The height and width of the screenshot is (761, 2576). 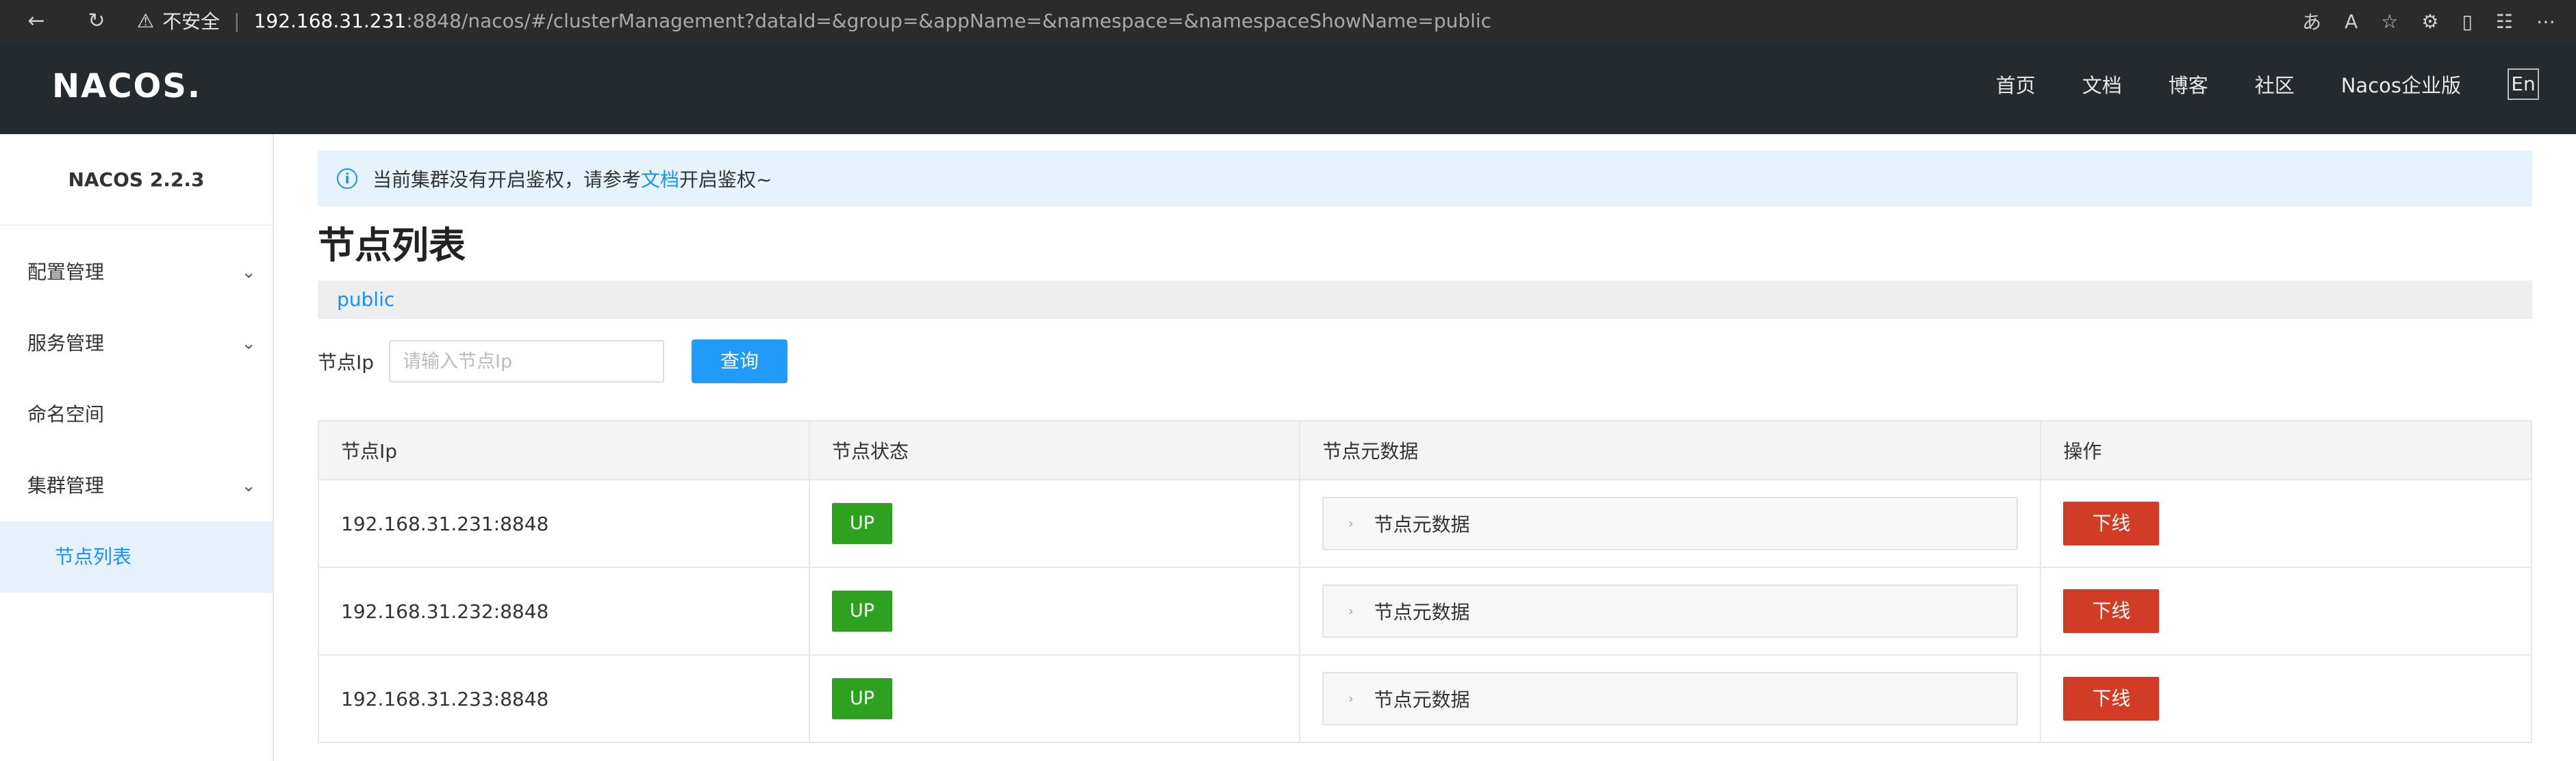 I want to click on sidebar-subitem-node-list: 节点列表, so click(x=136, y=557).